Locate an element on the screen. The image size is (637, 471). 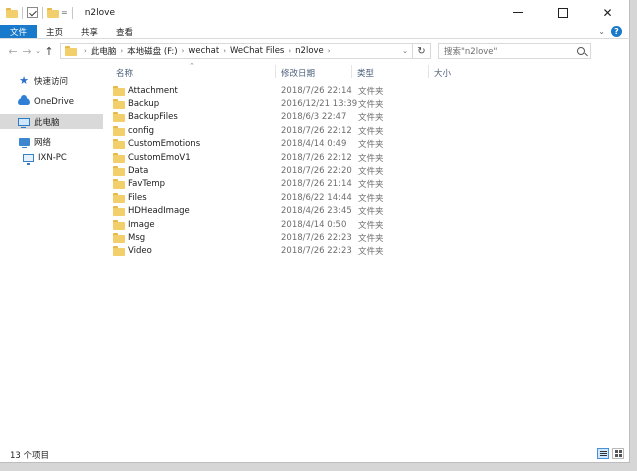
list-item: FavTemp 2018/7/26 21:14 文件夹 is located at coordinates (323, 184).